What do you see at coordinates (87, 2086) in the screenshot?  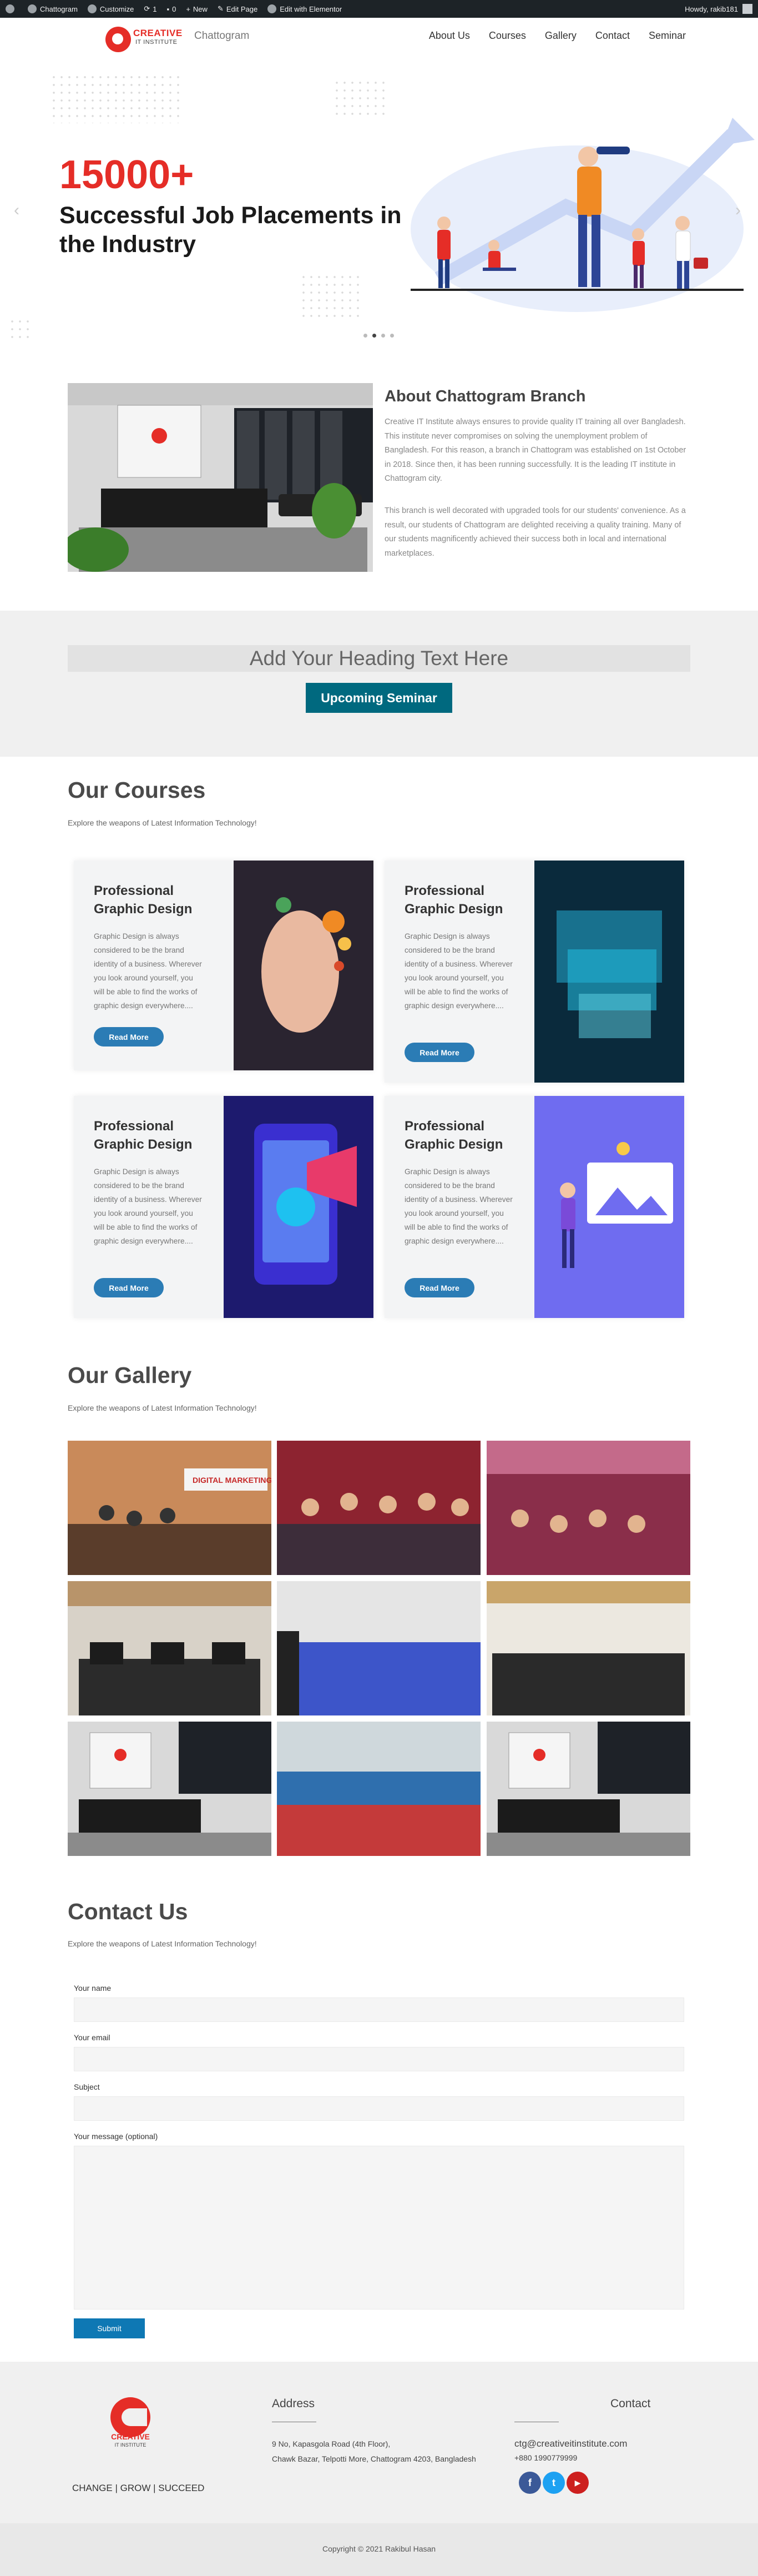 I see `subject-label: Subject` at bounding box center [87, 2086].